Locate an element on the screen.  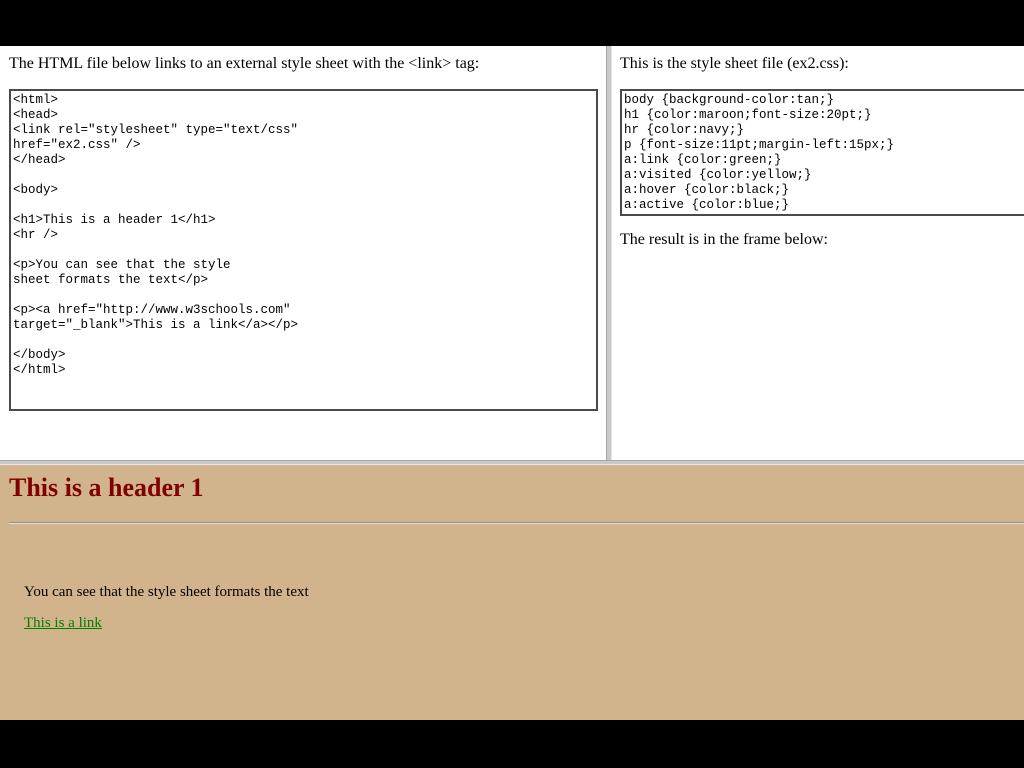
result-link-paragraph: This is a link is located at coordinates (63, 623).